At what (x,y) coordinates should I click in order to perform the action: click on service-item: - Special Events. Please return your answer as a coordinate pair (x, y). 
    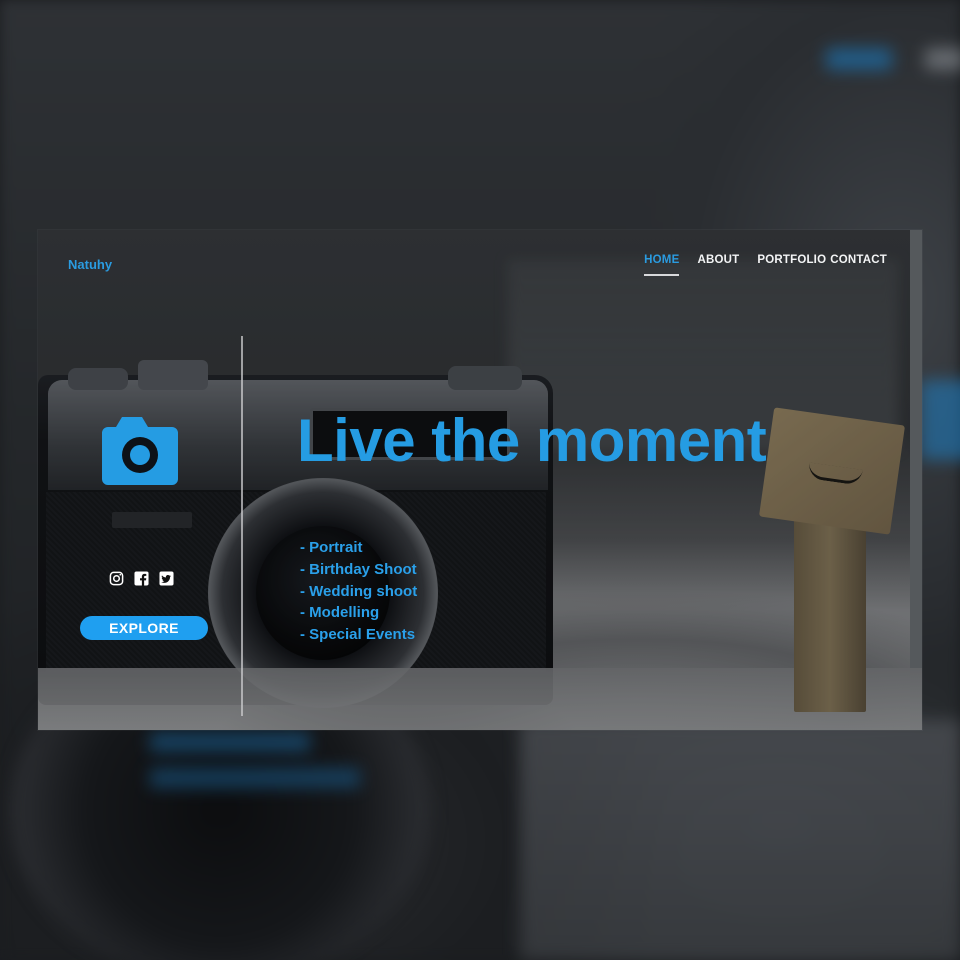
    Looking at the image, I should click on (358, 635).